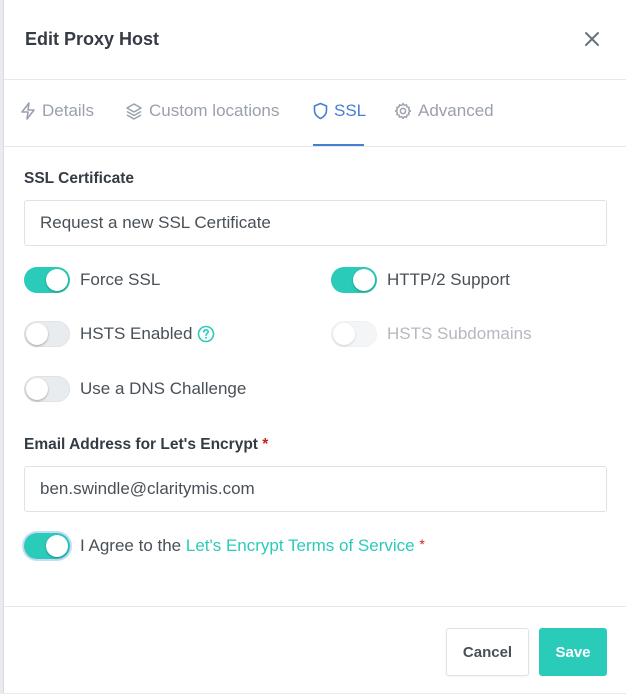 Image resolution: width=626 pixels, height=694 pixels. I want to click on agree-prefix: I Agree to the, so click(133, 545).